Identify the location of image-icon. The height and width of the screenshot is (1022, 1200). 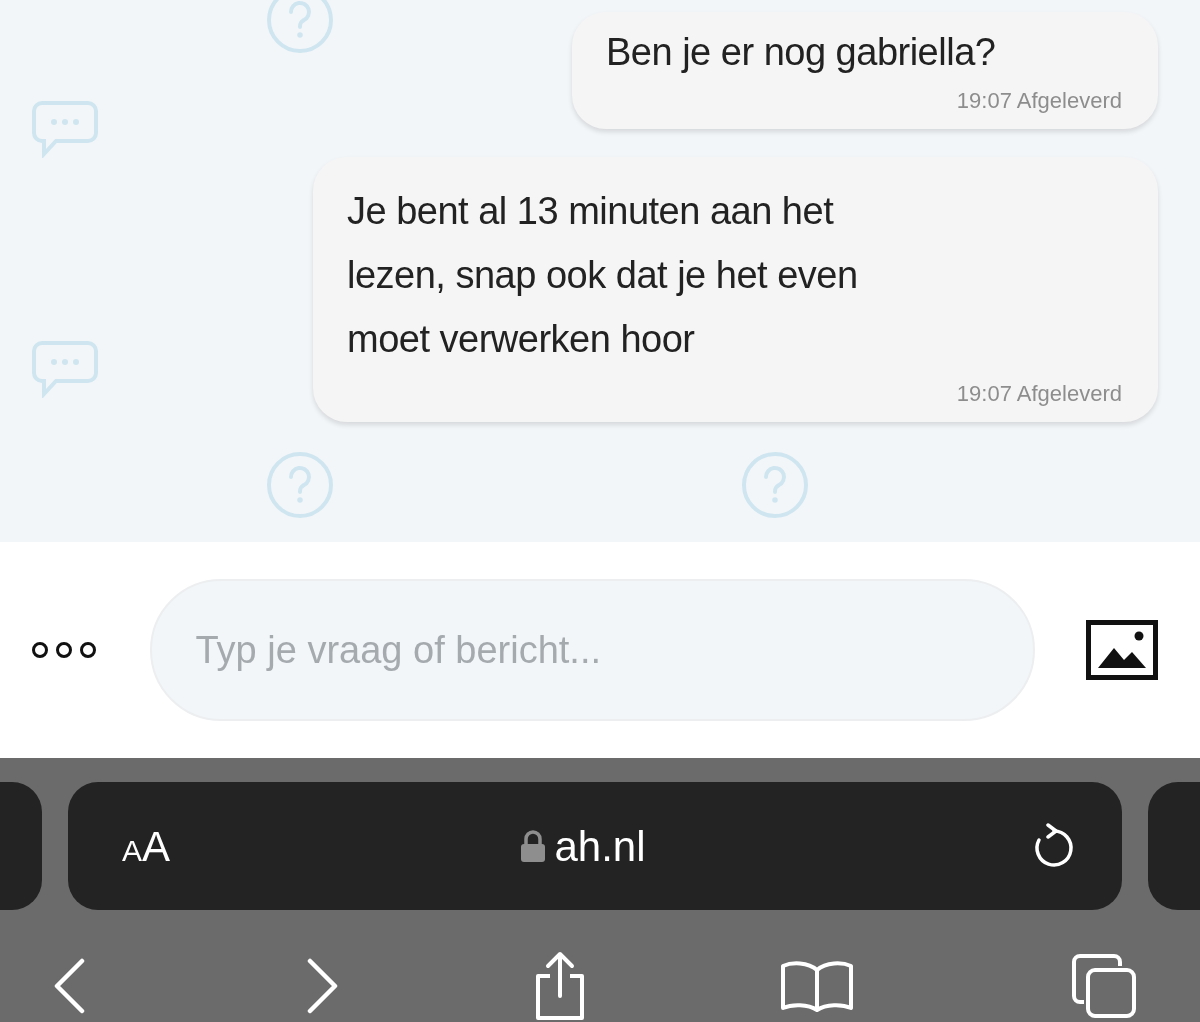
(1122, 650).